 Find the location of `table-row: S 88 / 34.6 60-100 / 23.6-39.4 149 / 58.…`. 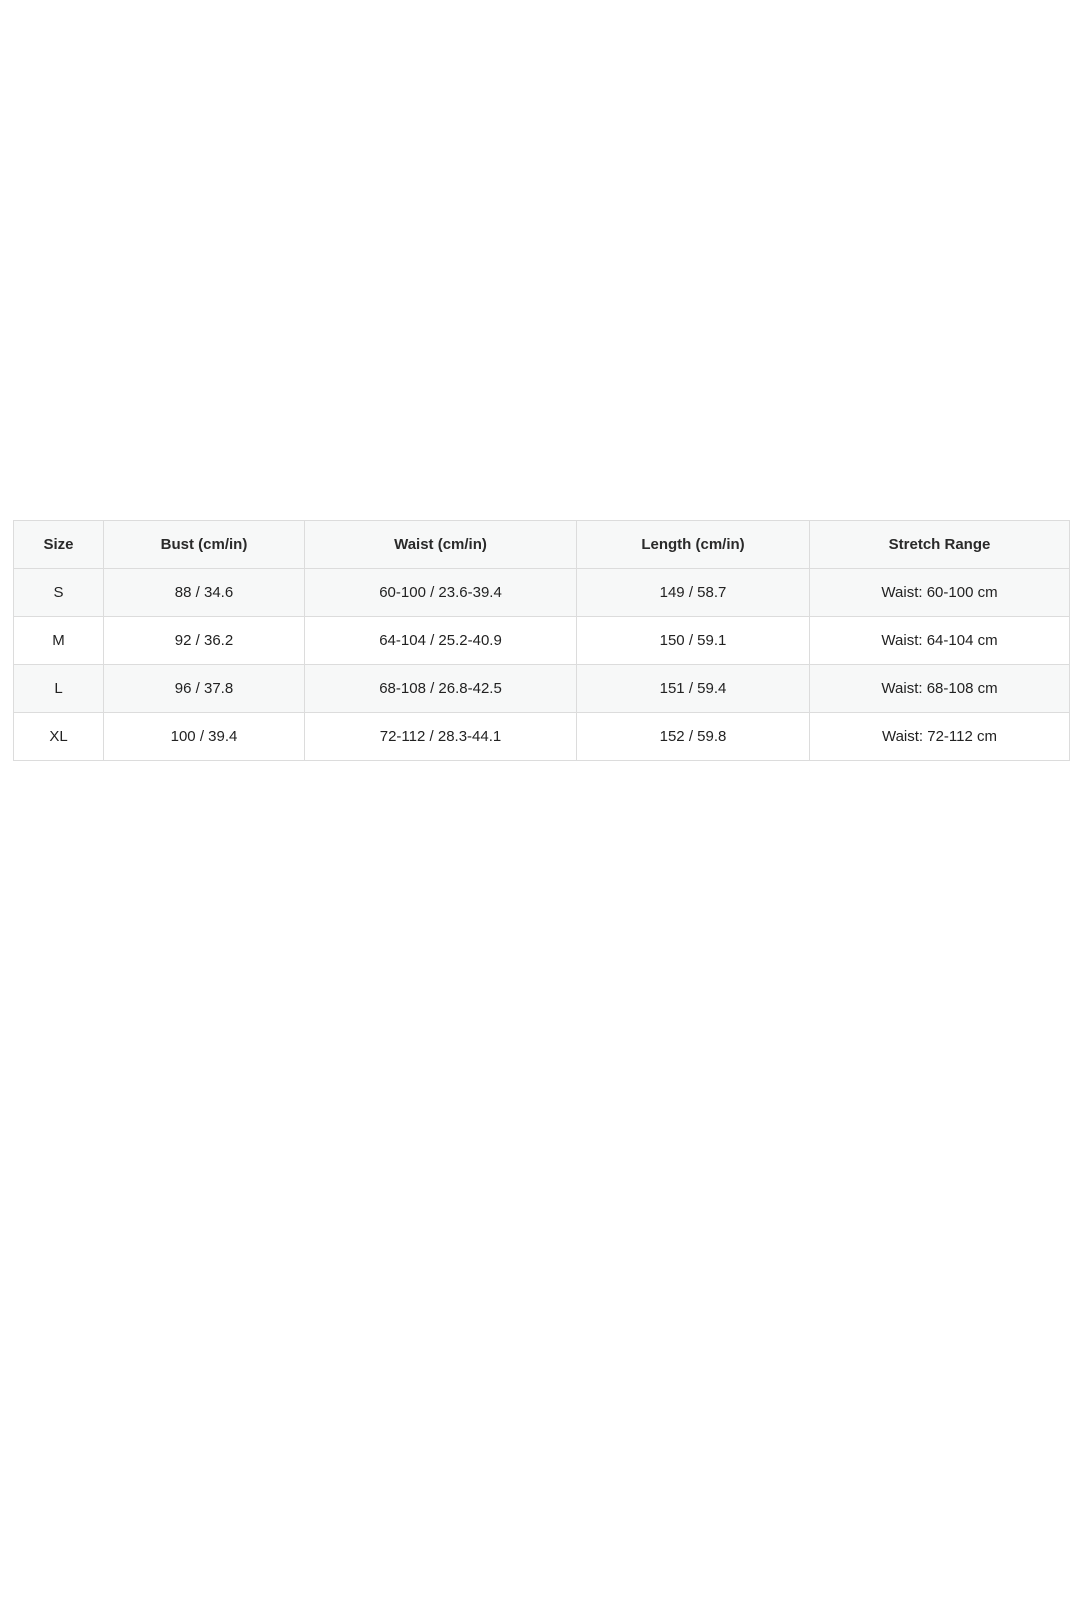

table-row: S 88 / 34.6 60-100 / 23.6-39.4 149 / 58.… is located at coordinates (541, 592).